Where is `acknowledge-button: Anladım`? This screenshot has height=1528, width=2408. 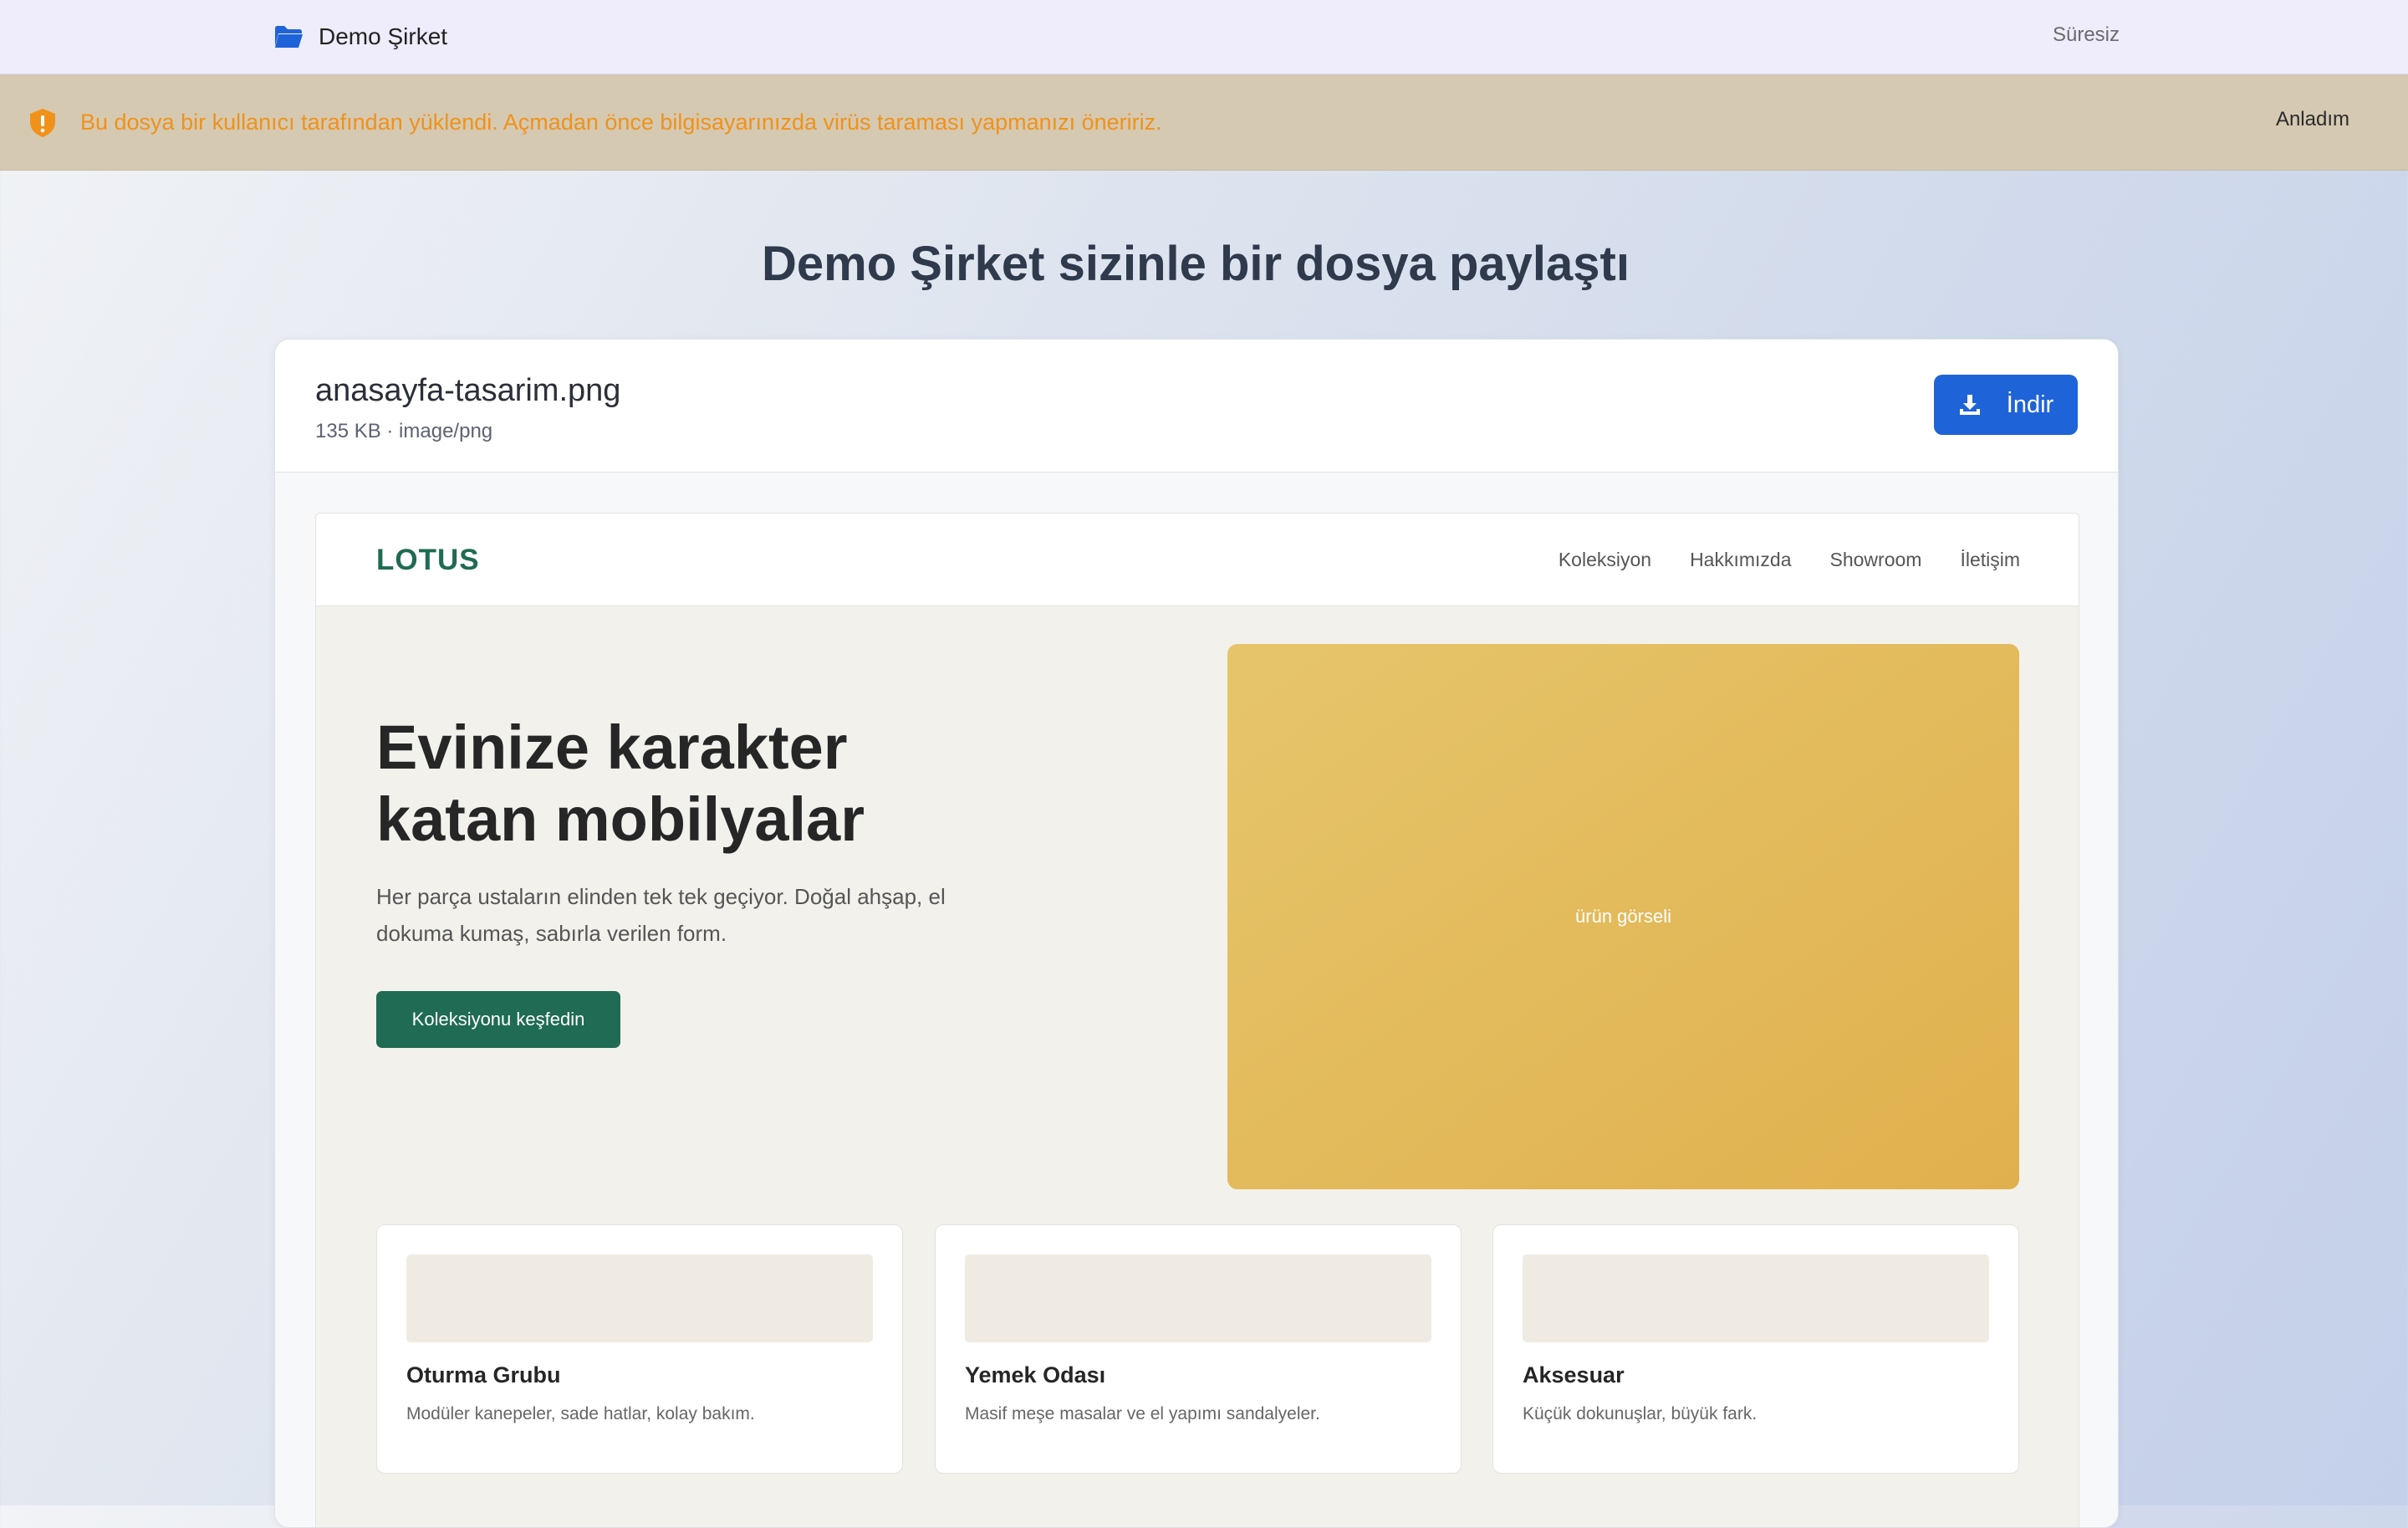
acknowledge-button: Anladım is located at coordinates (2312, 120).